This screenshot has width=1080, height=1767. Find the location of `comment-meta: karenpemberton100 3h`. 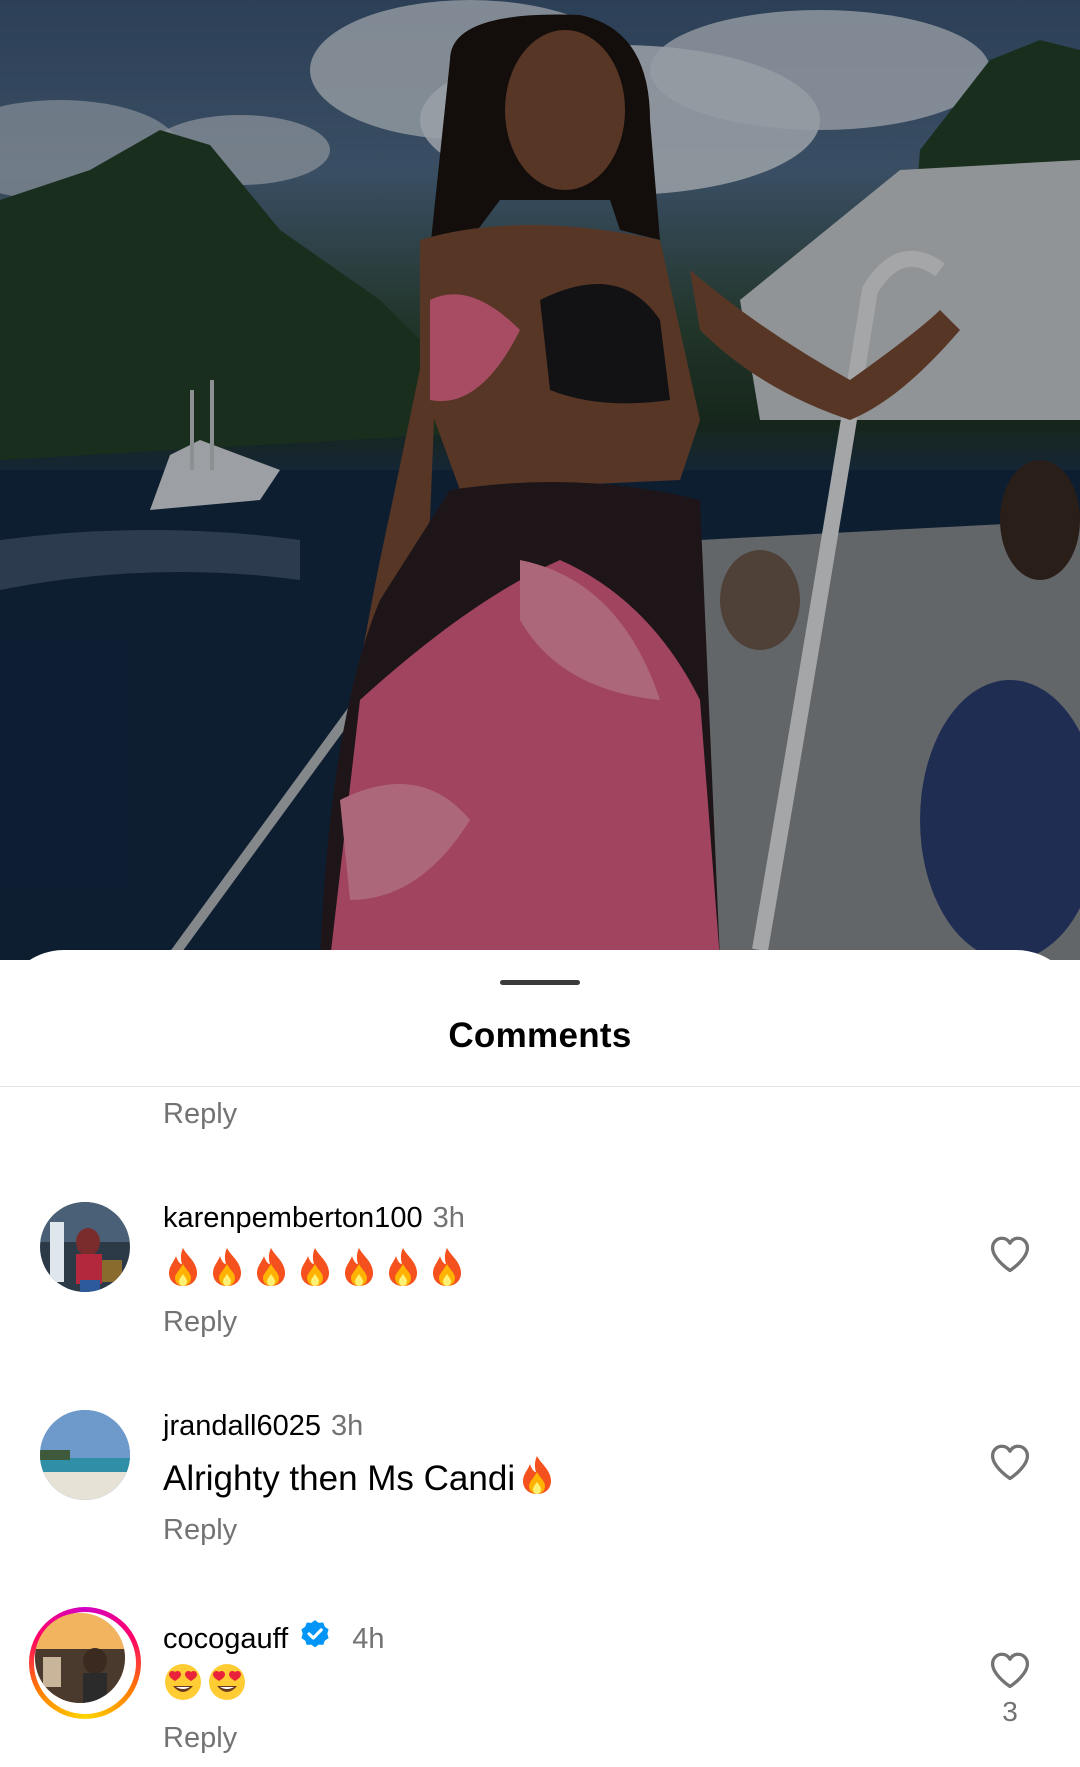

comment-meta: karenpemberton100 3h is located at coordinates (314, 1218).